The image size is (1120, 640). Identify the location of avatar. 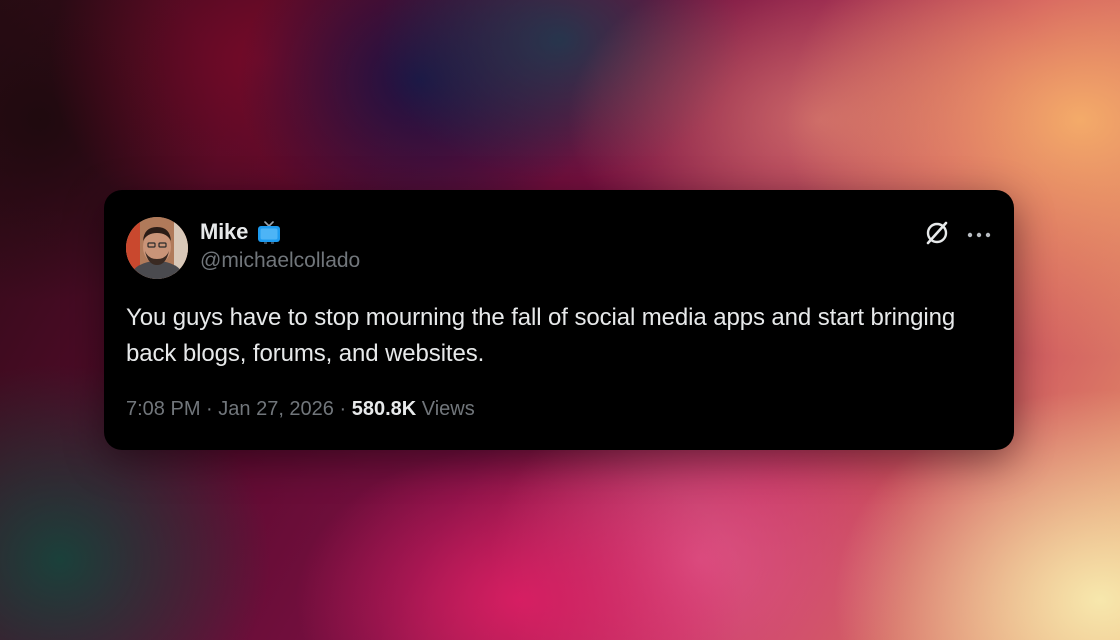
(157, 248).